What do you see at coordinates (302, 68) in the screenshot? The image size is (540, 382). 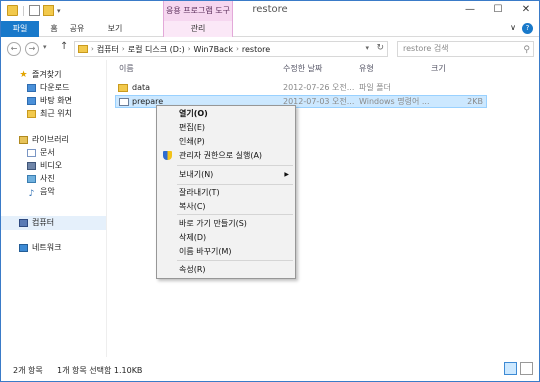 I see `column-header-date: 수정한 날짜` at bounding box center [302, 68].